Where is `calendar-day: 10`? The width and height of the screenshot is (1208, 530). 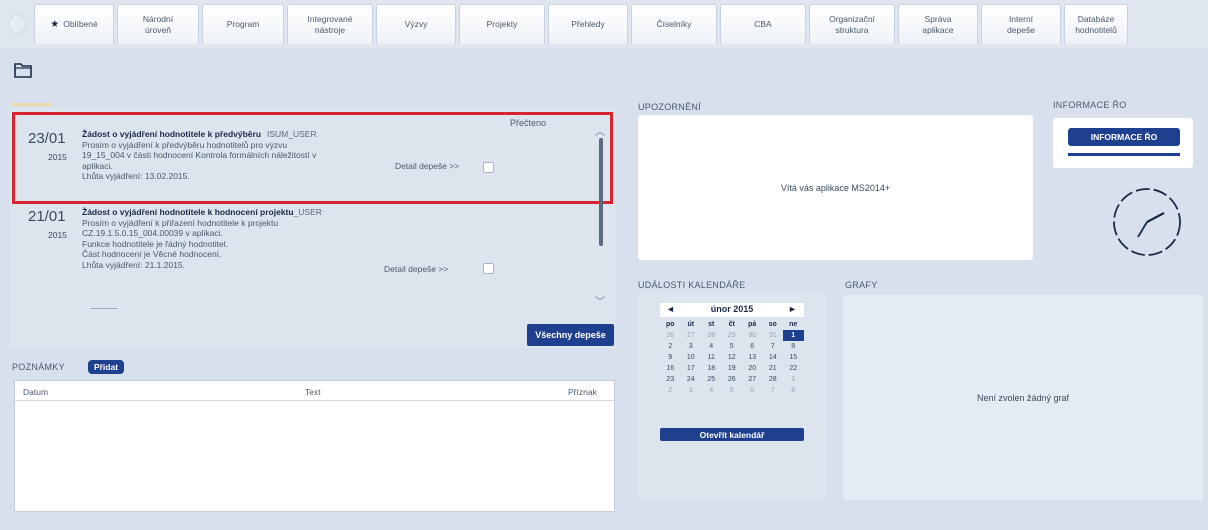
calendar-day: 10 is located at coordinates (691, 357).